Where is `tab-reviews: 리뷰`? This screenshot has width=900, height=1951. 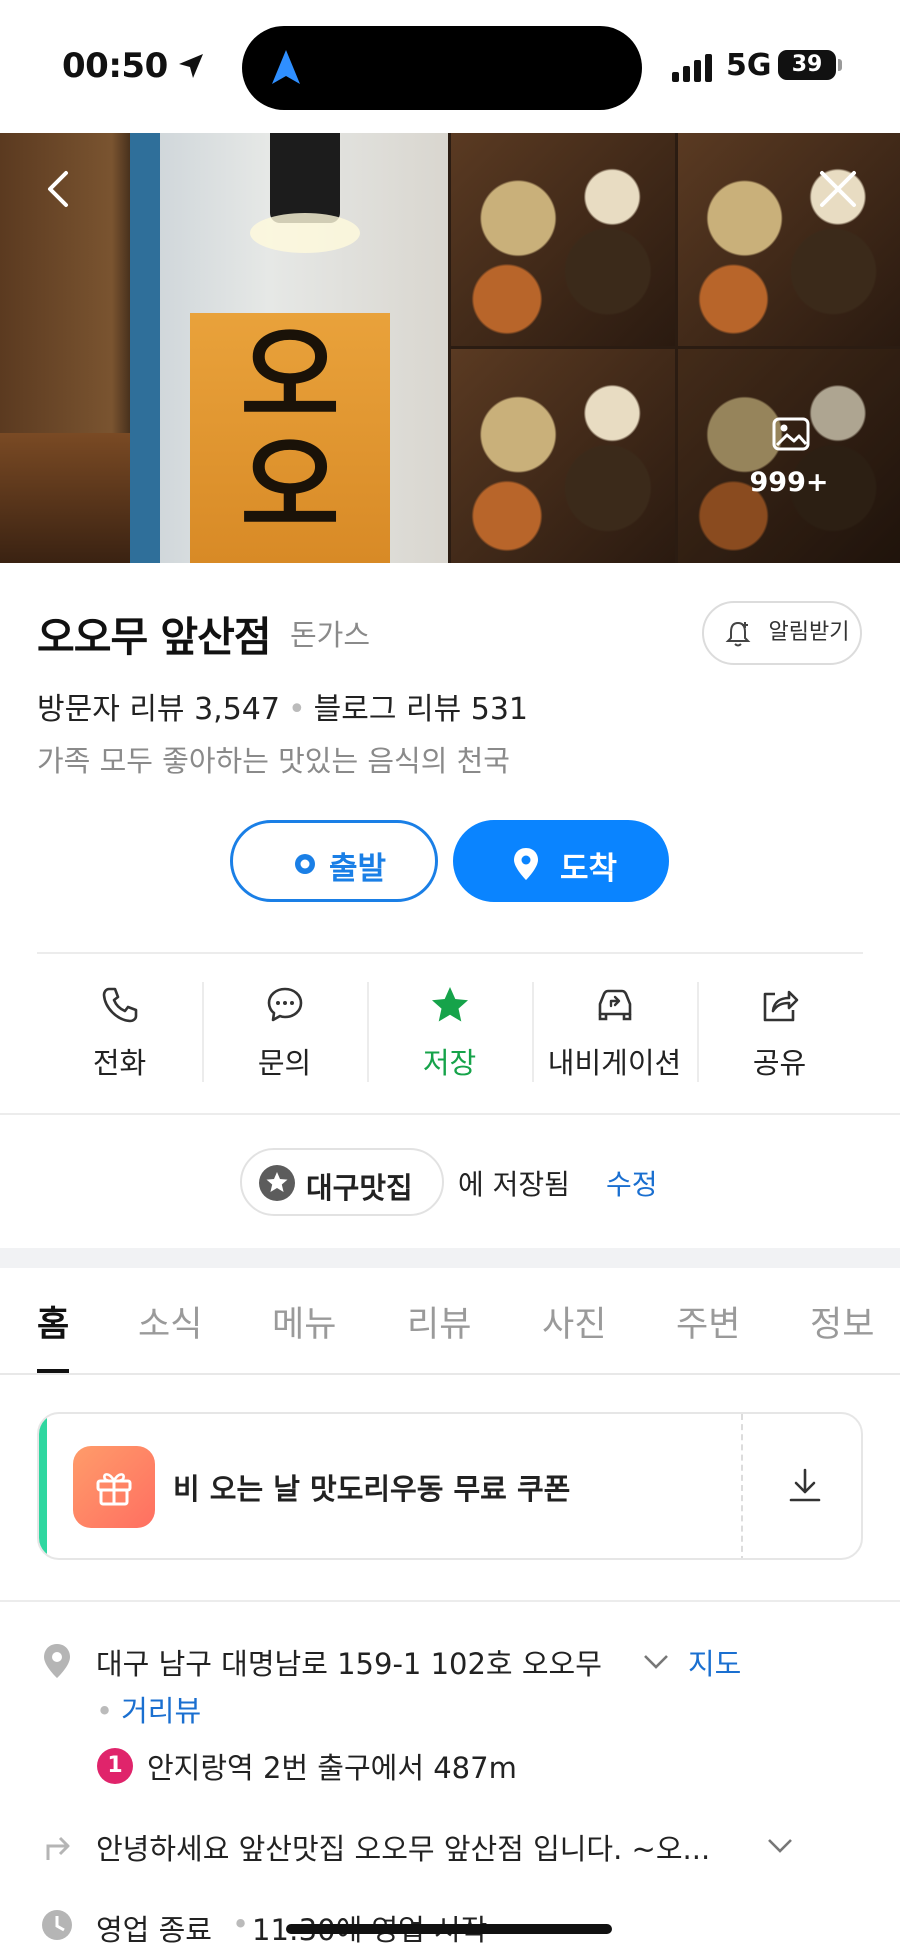 tab-reviews: 리뷰 is located at coordinates (439, 1321).